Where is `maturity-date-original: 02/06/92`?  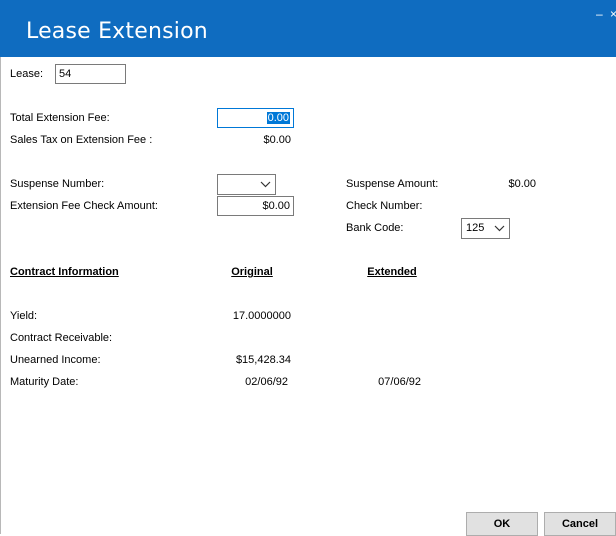 maturity-date-original: 02/06/92 is located at coordinates (266, 382).